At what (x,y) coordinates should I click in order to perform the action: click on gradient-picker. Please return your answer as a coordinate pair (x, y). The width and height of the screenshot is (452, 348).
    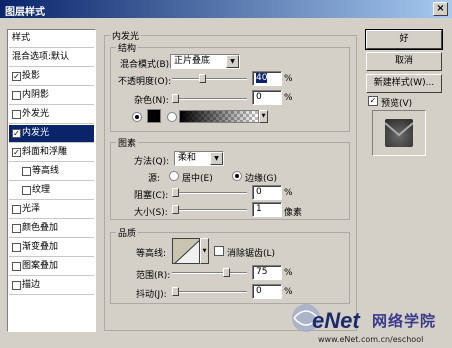
    Looking at the image, I should click on (219, 116).